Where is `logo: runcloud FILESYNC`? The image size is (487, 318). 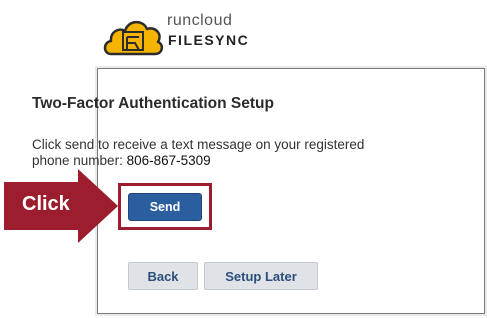 logo: runcloud FILESYNC is located at coordinates (196, 34).